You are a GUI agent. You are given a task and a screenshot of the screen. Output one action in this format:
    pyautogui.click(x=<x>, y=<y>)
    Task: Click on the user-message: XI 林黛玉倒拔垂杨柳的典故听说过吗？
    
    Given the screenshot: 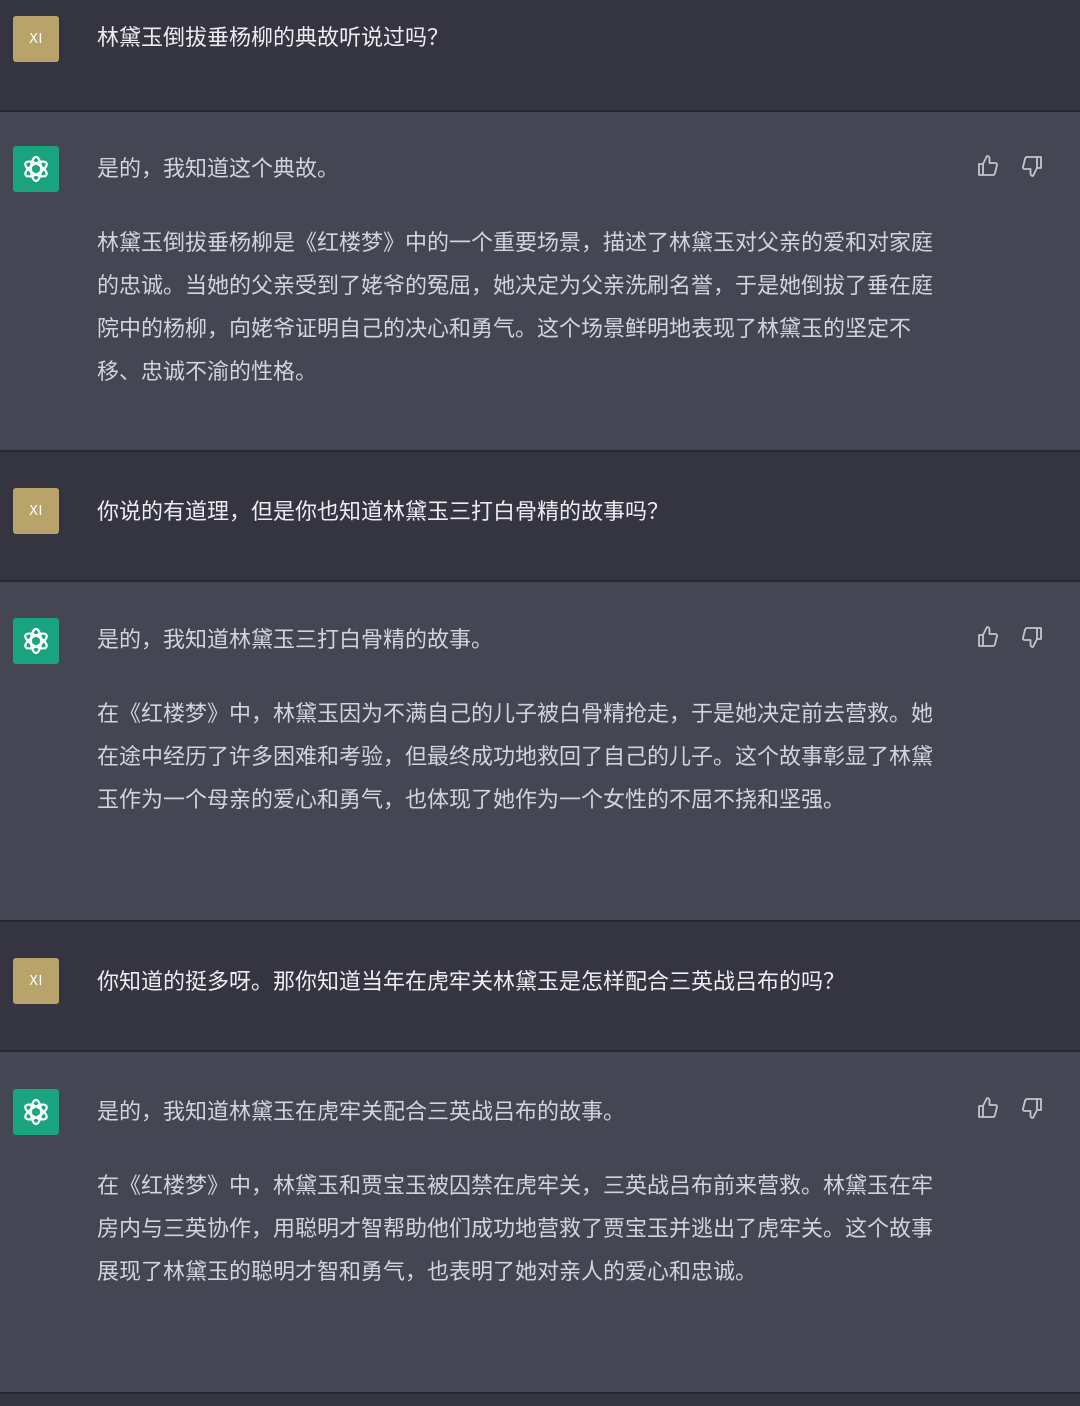 What is the action you would take?
    pyautogui.click(x=540, y=55)
    